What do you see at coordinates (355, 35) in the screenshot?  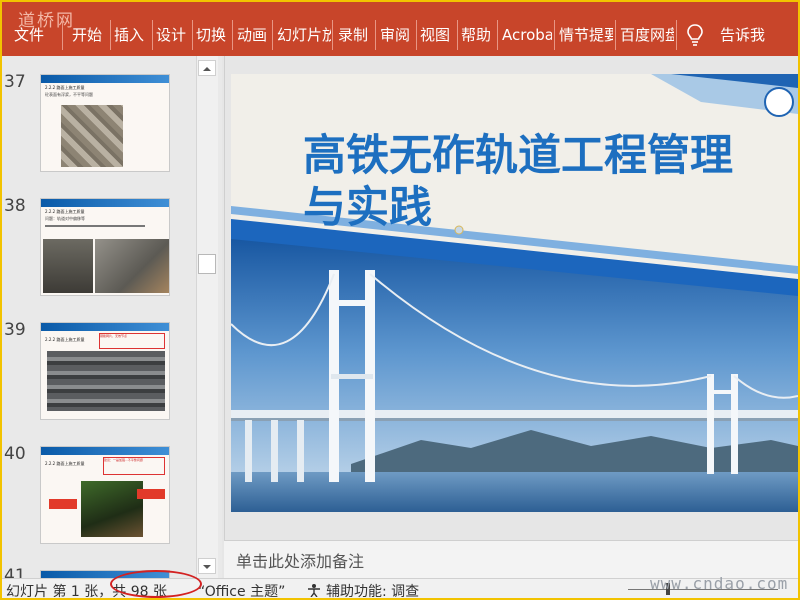 I see `tab-record: 录制` at bounding box center [355, 35].